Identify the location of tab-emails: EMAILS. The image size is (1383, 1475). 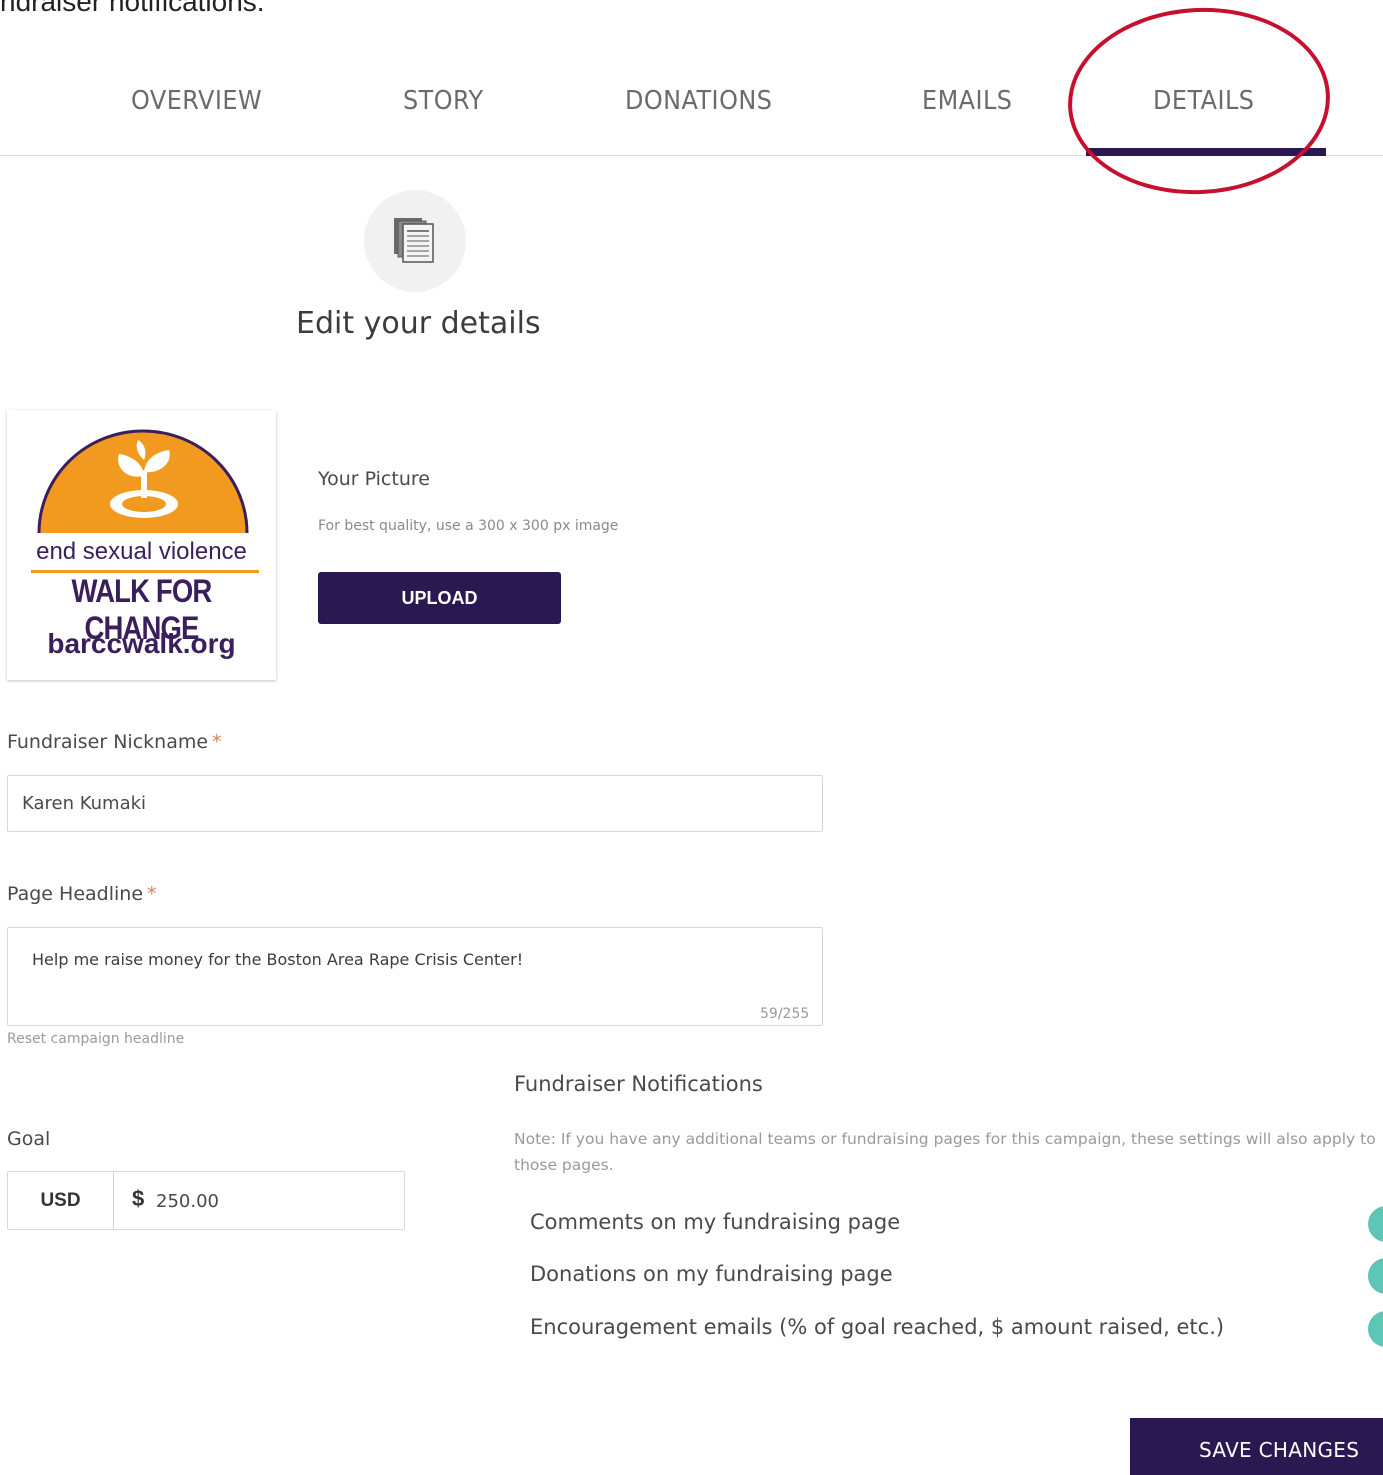
(967, 101).